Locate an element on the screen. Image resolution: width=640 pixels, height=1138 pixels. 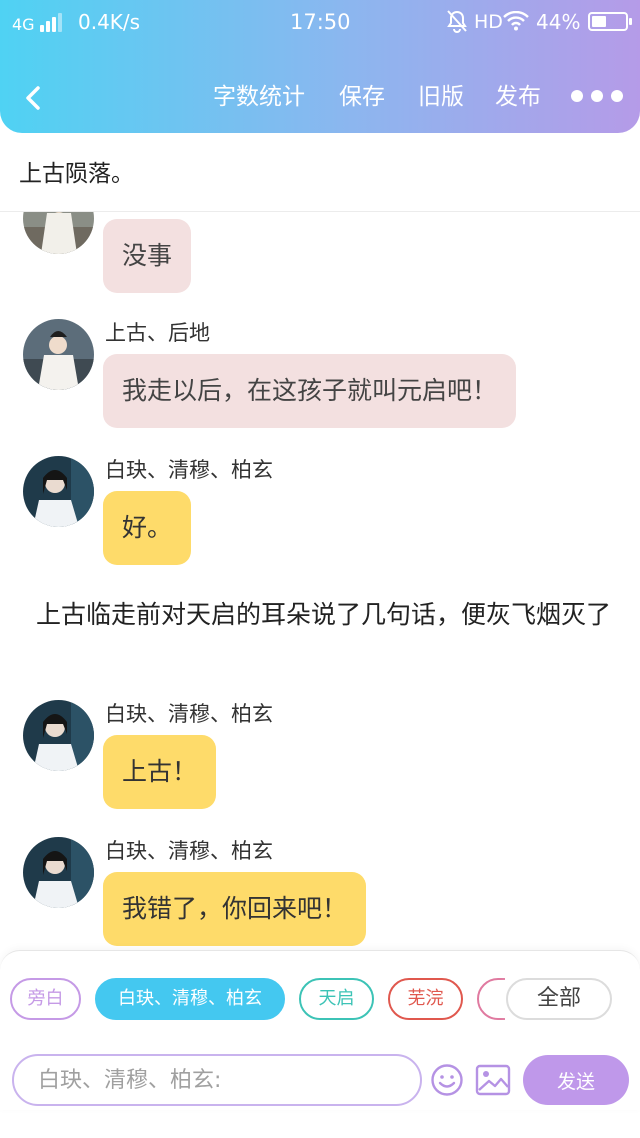
message-bubble: 好。 is located at coordinates (147, 528).